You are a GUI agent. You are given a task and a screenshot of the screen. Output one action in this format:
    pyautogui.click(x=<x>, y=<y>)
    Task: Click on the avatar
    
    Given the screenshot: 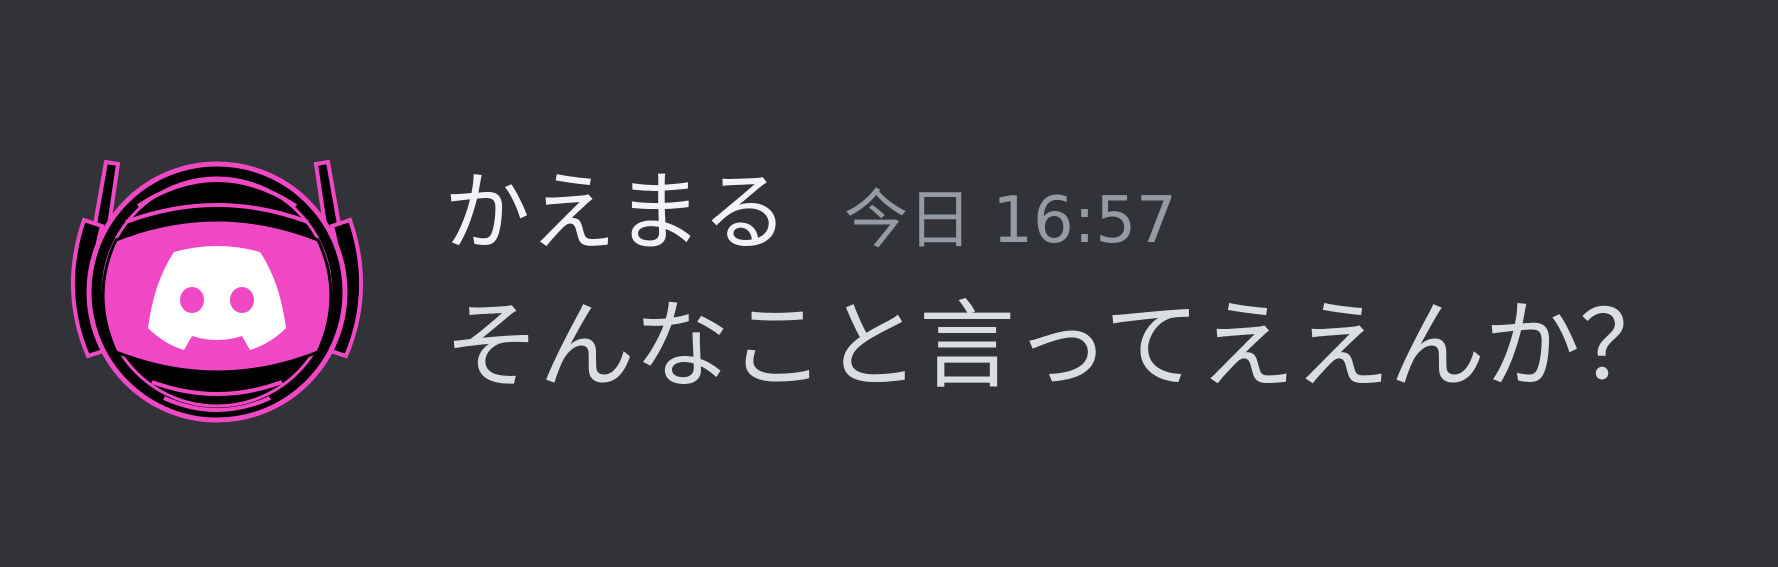 What is the action you would take?
    pyautogui.click(x=216, y=295)
    